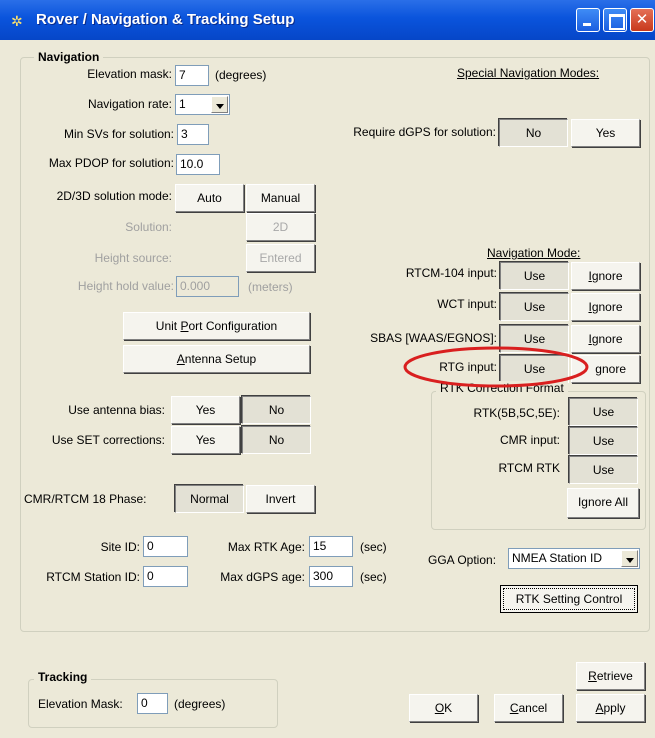 The height and width of the screenshot is (738, 655). What do you see at coordinates (557, 558) in the screenshot?
I see `gga-option-value: NMEA Station ID` at bounding box center [557, 558].